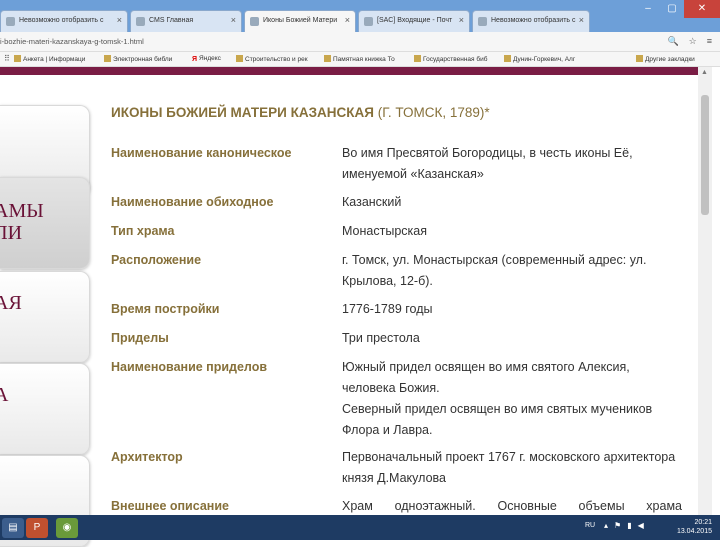 The height and width of the screenshot is (547, 720). I want to click on tray-icons: ▴ ⚑ ▮ ◀, so click(624, 525).